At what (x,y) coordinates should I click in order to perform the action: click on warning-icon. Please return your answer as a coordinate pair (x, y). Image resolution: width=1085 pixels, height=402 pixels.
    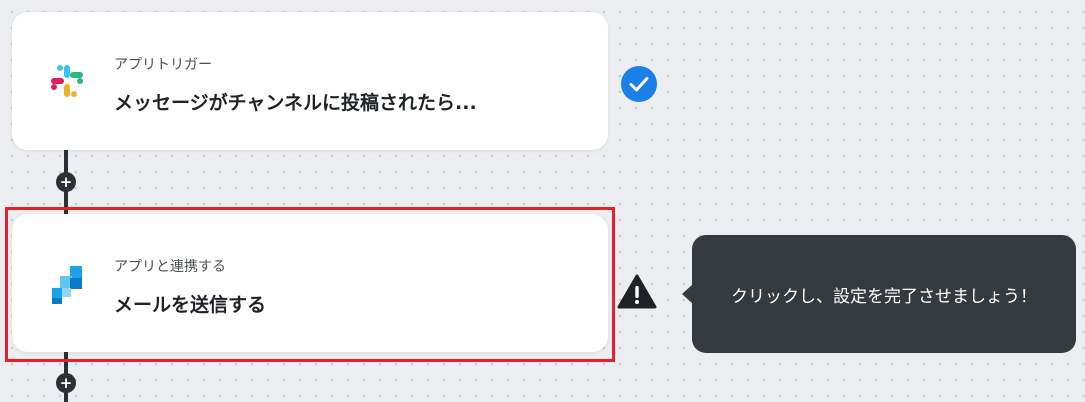
    Looking at the image, I should click on (637, 291).